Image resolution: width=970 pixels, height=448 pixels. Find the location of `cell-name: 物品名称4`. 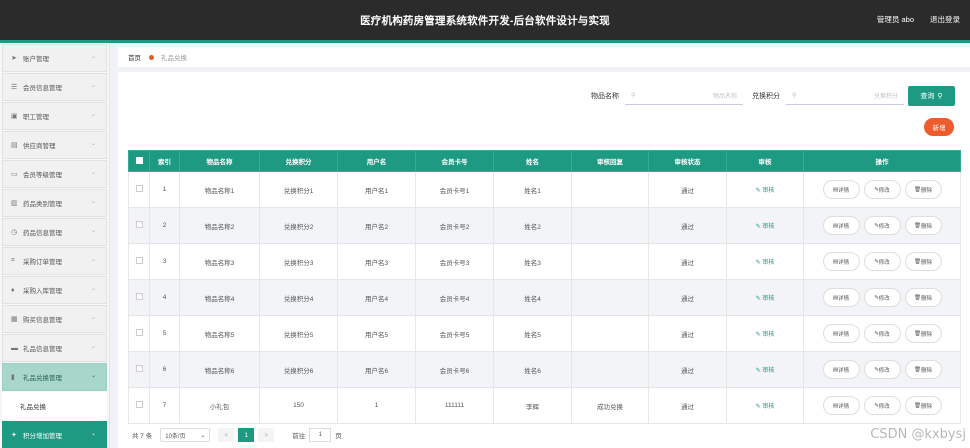

cell-name: 物品名称4 is located at coordinates (219, 297).